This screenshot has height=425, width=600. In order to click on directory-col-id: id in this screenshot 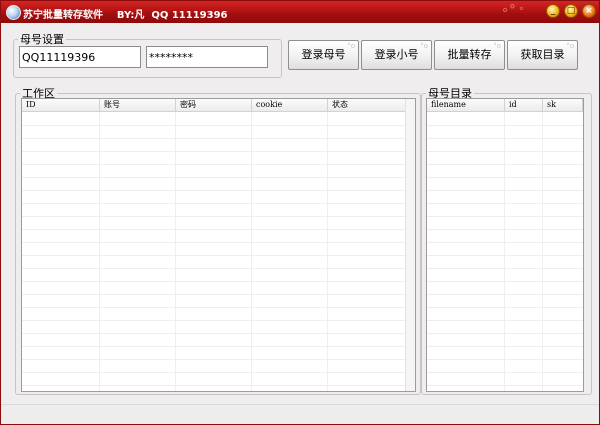, I will do `click(524, 105)`.